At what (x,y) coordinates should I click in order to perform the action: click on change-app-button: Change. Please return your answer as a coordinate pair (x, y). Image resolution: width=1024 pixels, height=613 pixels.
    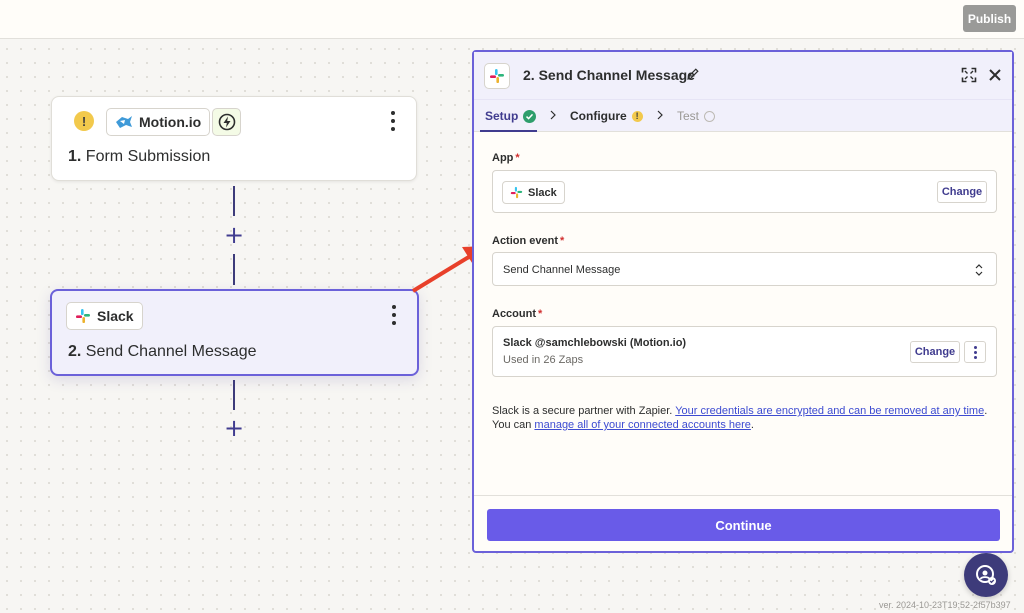
    Looking at the image, I should click on (962, 192).